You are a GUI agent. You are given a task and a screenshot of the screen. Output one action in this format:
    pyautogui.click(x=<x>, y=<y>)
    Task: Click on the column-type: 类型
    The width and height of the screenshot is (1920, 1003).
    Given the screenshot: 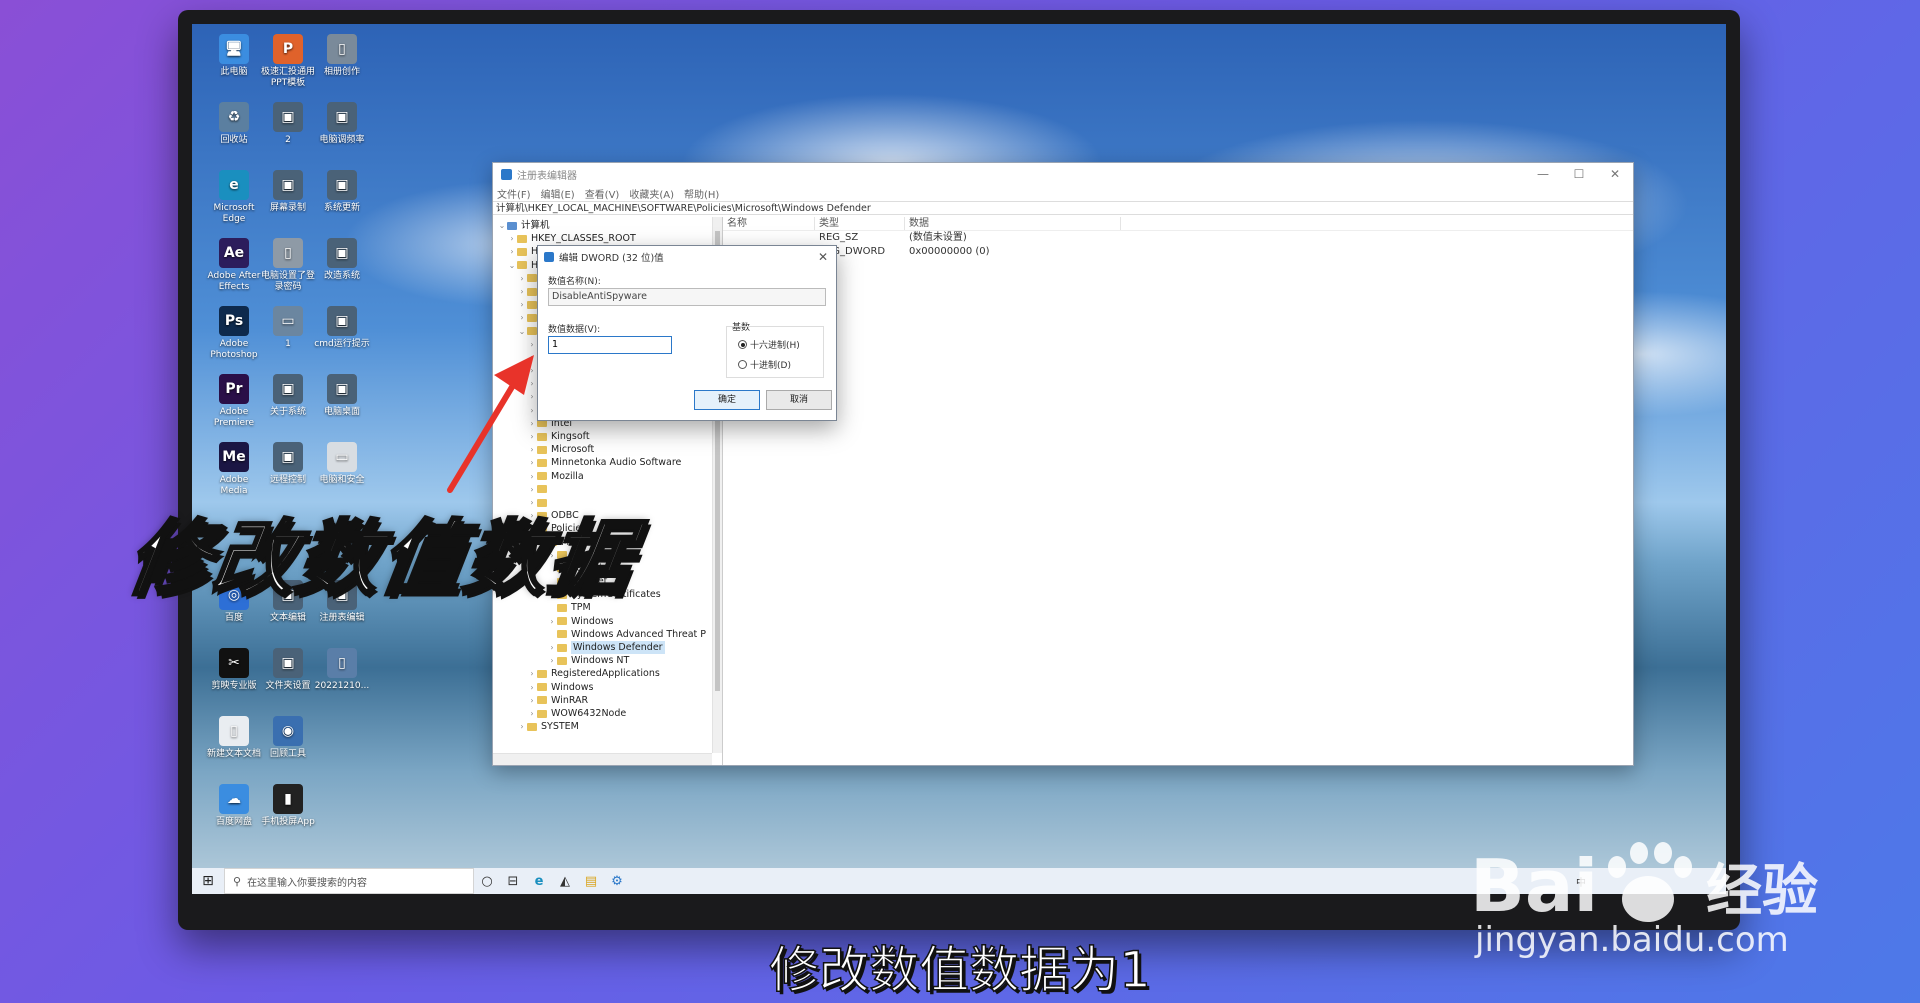 What is the action you would take?
    pyautogui.click(x=860, y=223)
    